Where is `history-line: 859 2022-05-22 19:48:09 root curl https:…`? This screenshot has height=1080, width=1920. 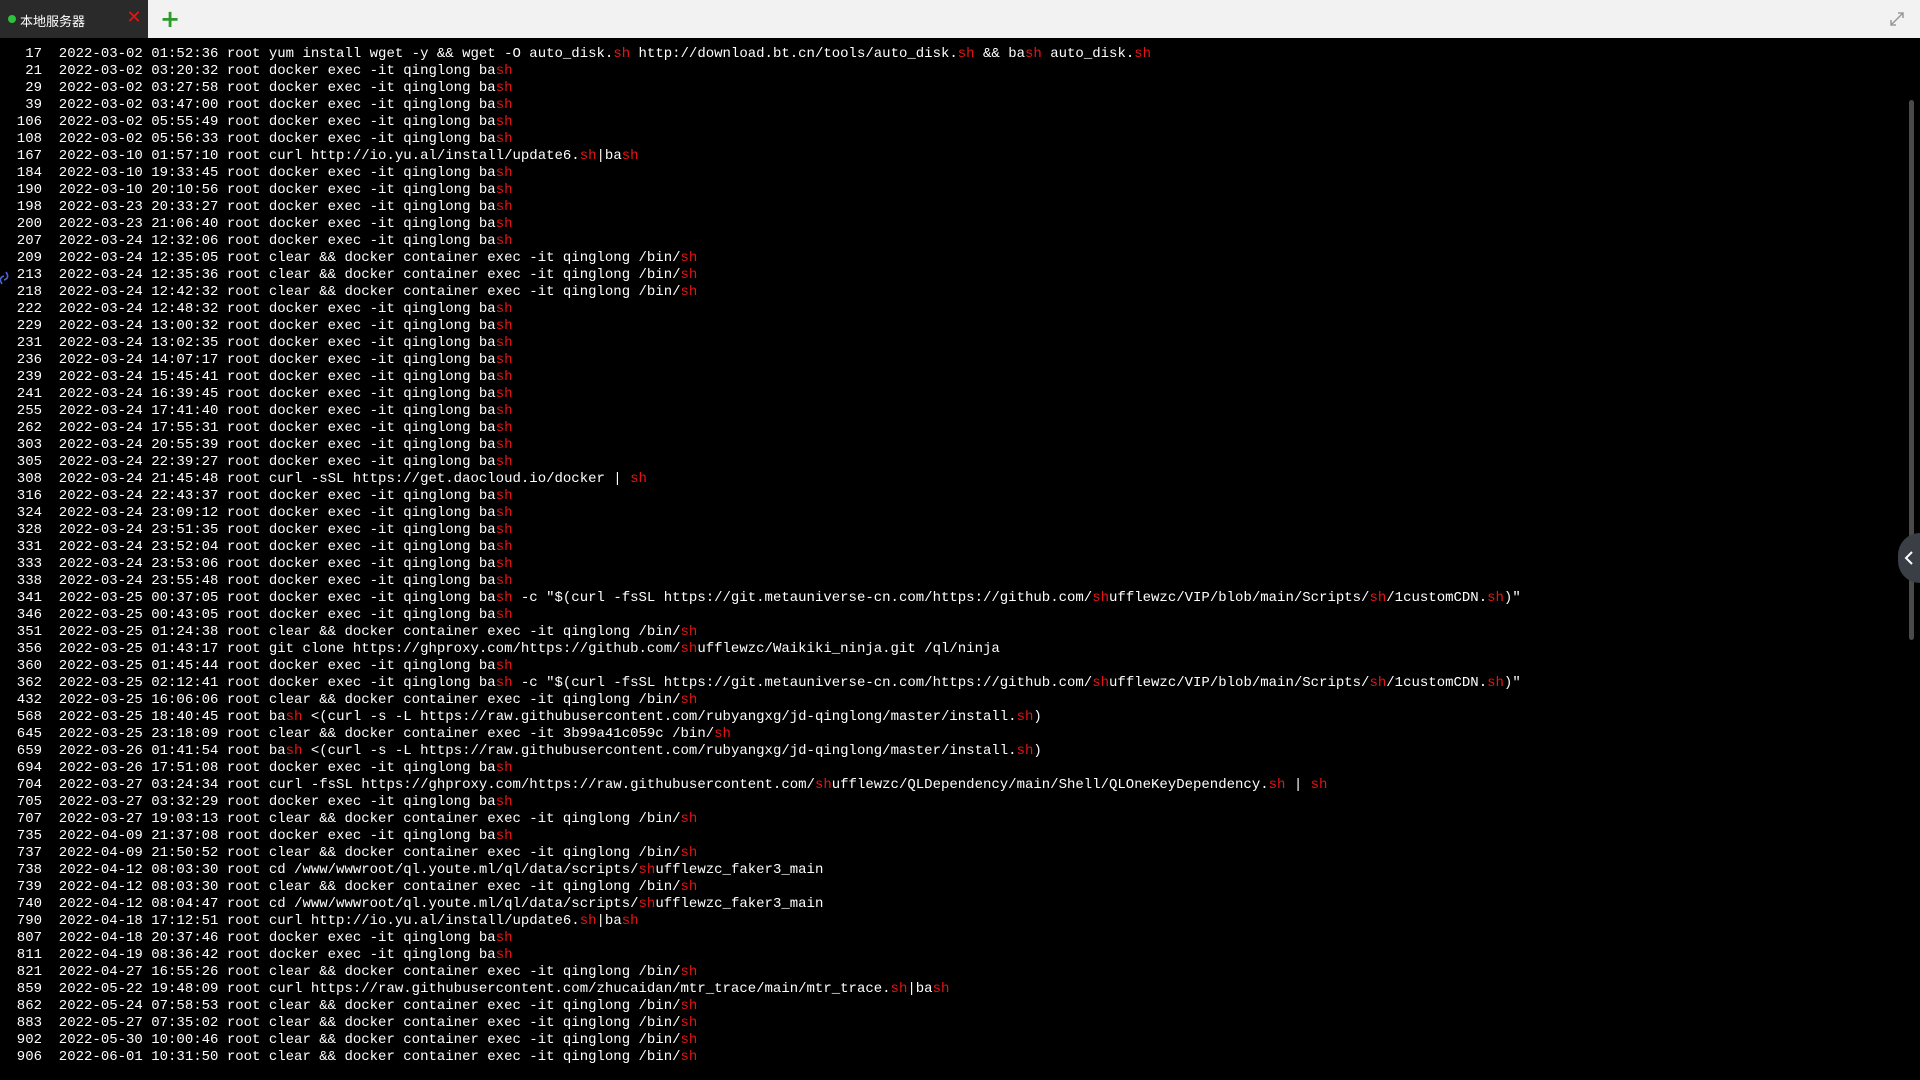
history-line: 859 2022-05-22 19:48:09 root curl https:… is located at coordinates (475, 989).